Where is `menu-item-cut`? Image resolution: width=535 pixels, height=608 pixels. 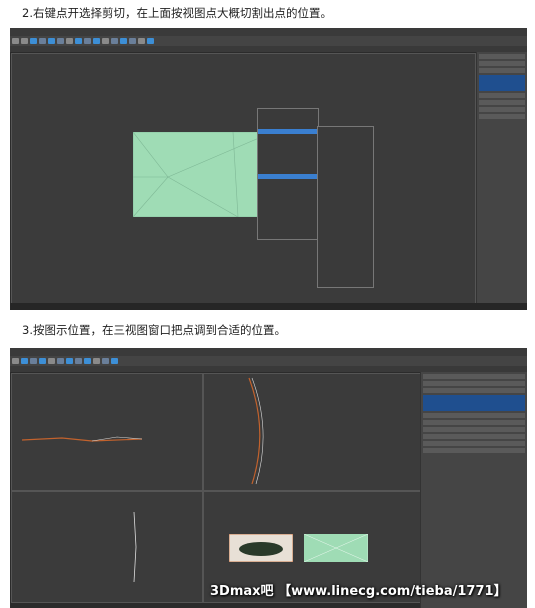 menu-item-cut is located at coordinates (288, 176).